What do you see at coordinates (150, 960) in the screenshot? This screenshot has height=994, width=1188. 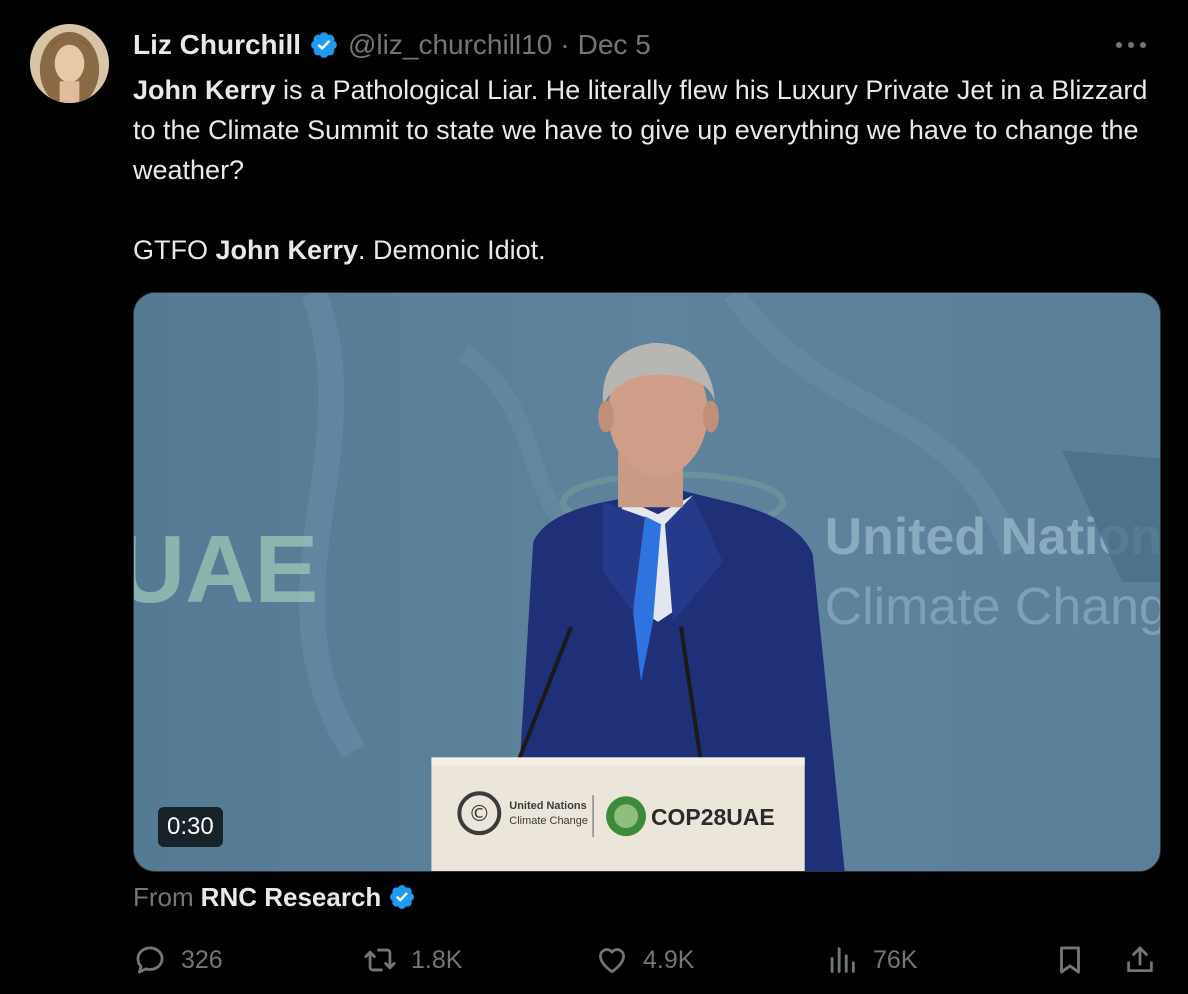 I see `reply-icon` at bounding box center [150, 960].